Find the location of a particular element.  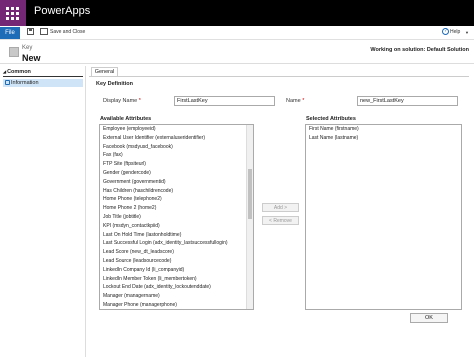

list-item: Lead Score (new_dt_leadscore) is located at coordinates (176, 252).